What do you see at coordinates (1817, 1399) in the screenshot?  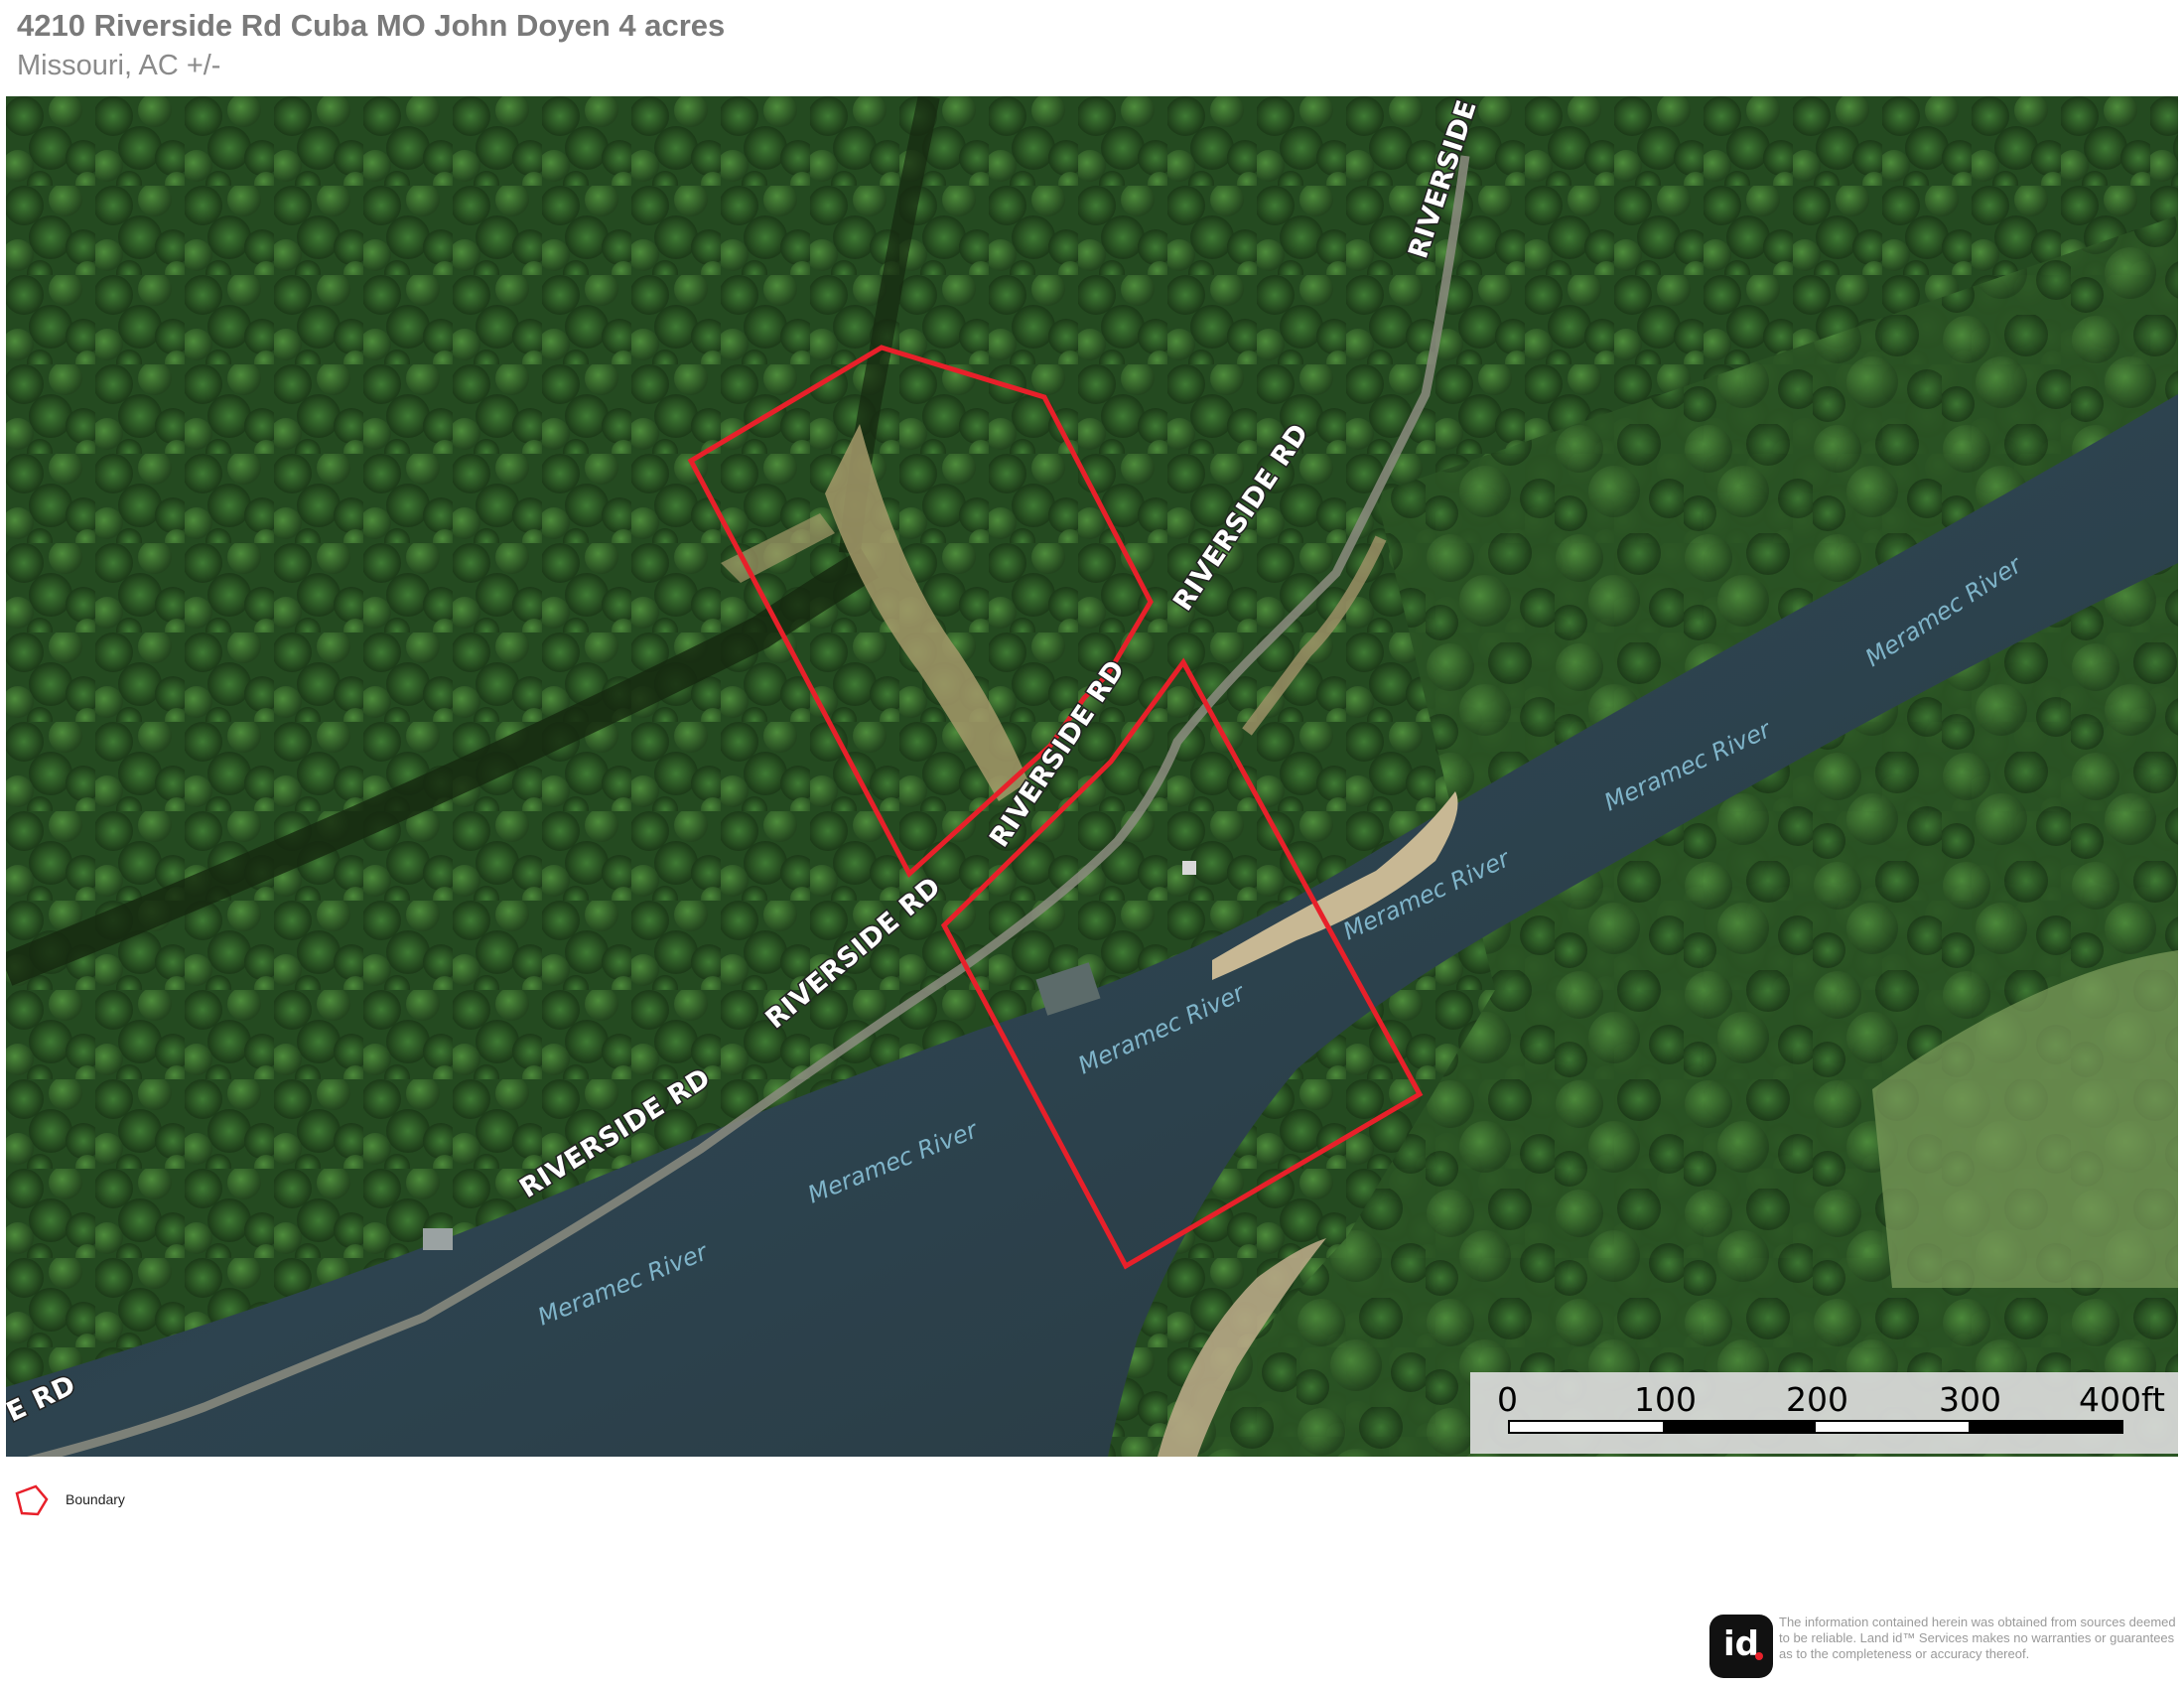 I see `scale-label: 200` at bounding box center [1817, 1399].